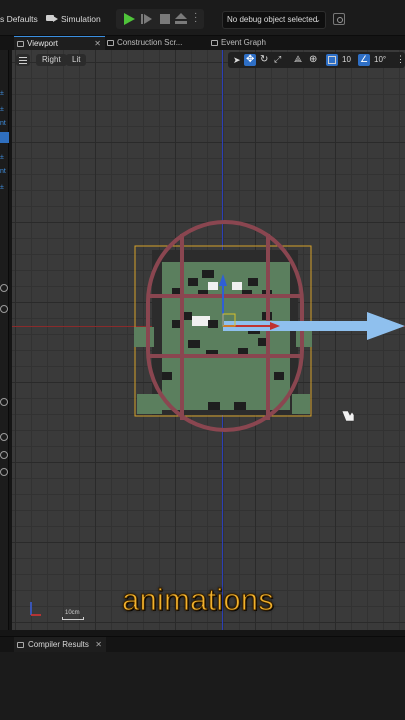 Image resolution: width=405 pixels, height=720 pixels. What do you see at coordinates (72, 613) in the screenshot?
I see `scale-label: 10cm` at bounding box center [72, 613].